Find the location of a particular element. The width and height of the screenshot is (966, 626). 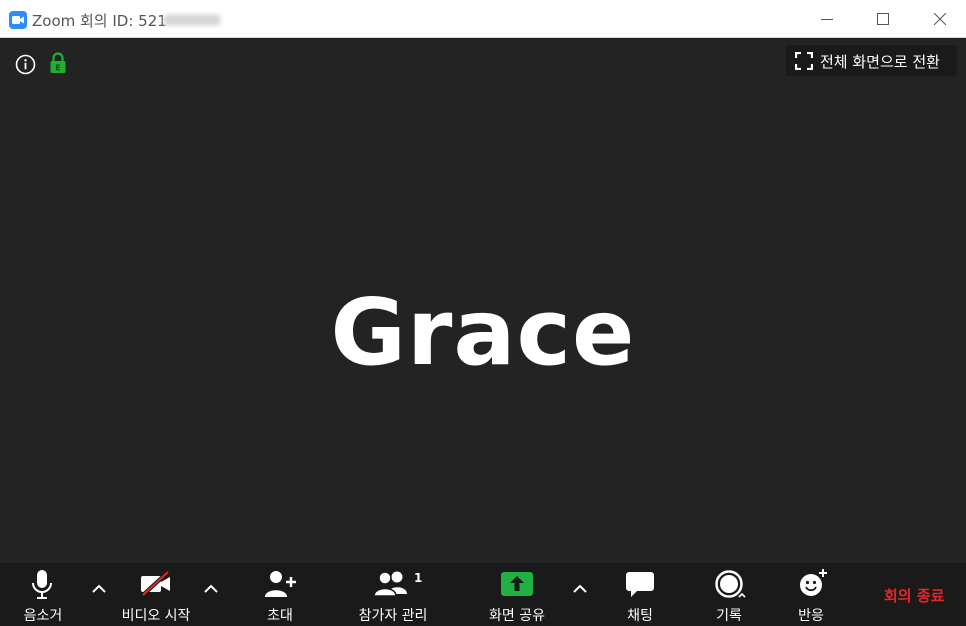

chat-icon is located at coordinates (640, 584).